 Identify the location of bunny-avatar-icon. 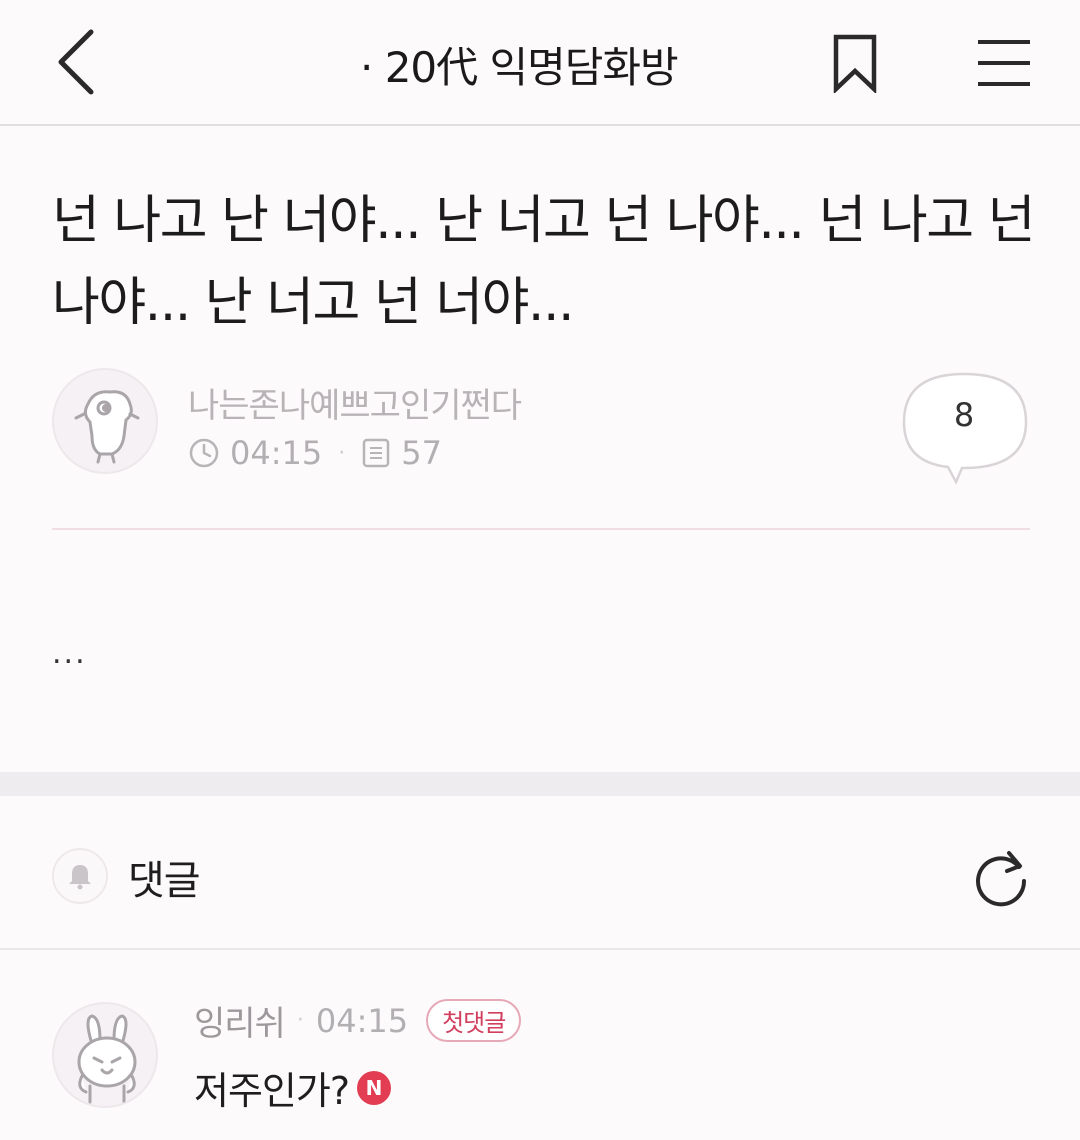
(107, 1059).